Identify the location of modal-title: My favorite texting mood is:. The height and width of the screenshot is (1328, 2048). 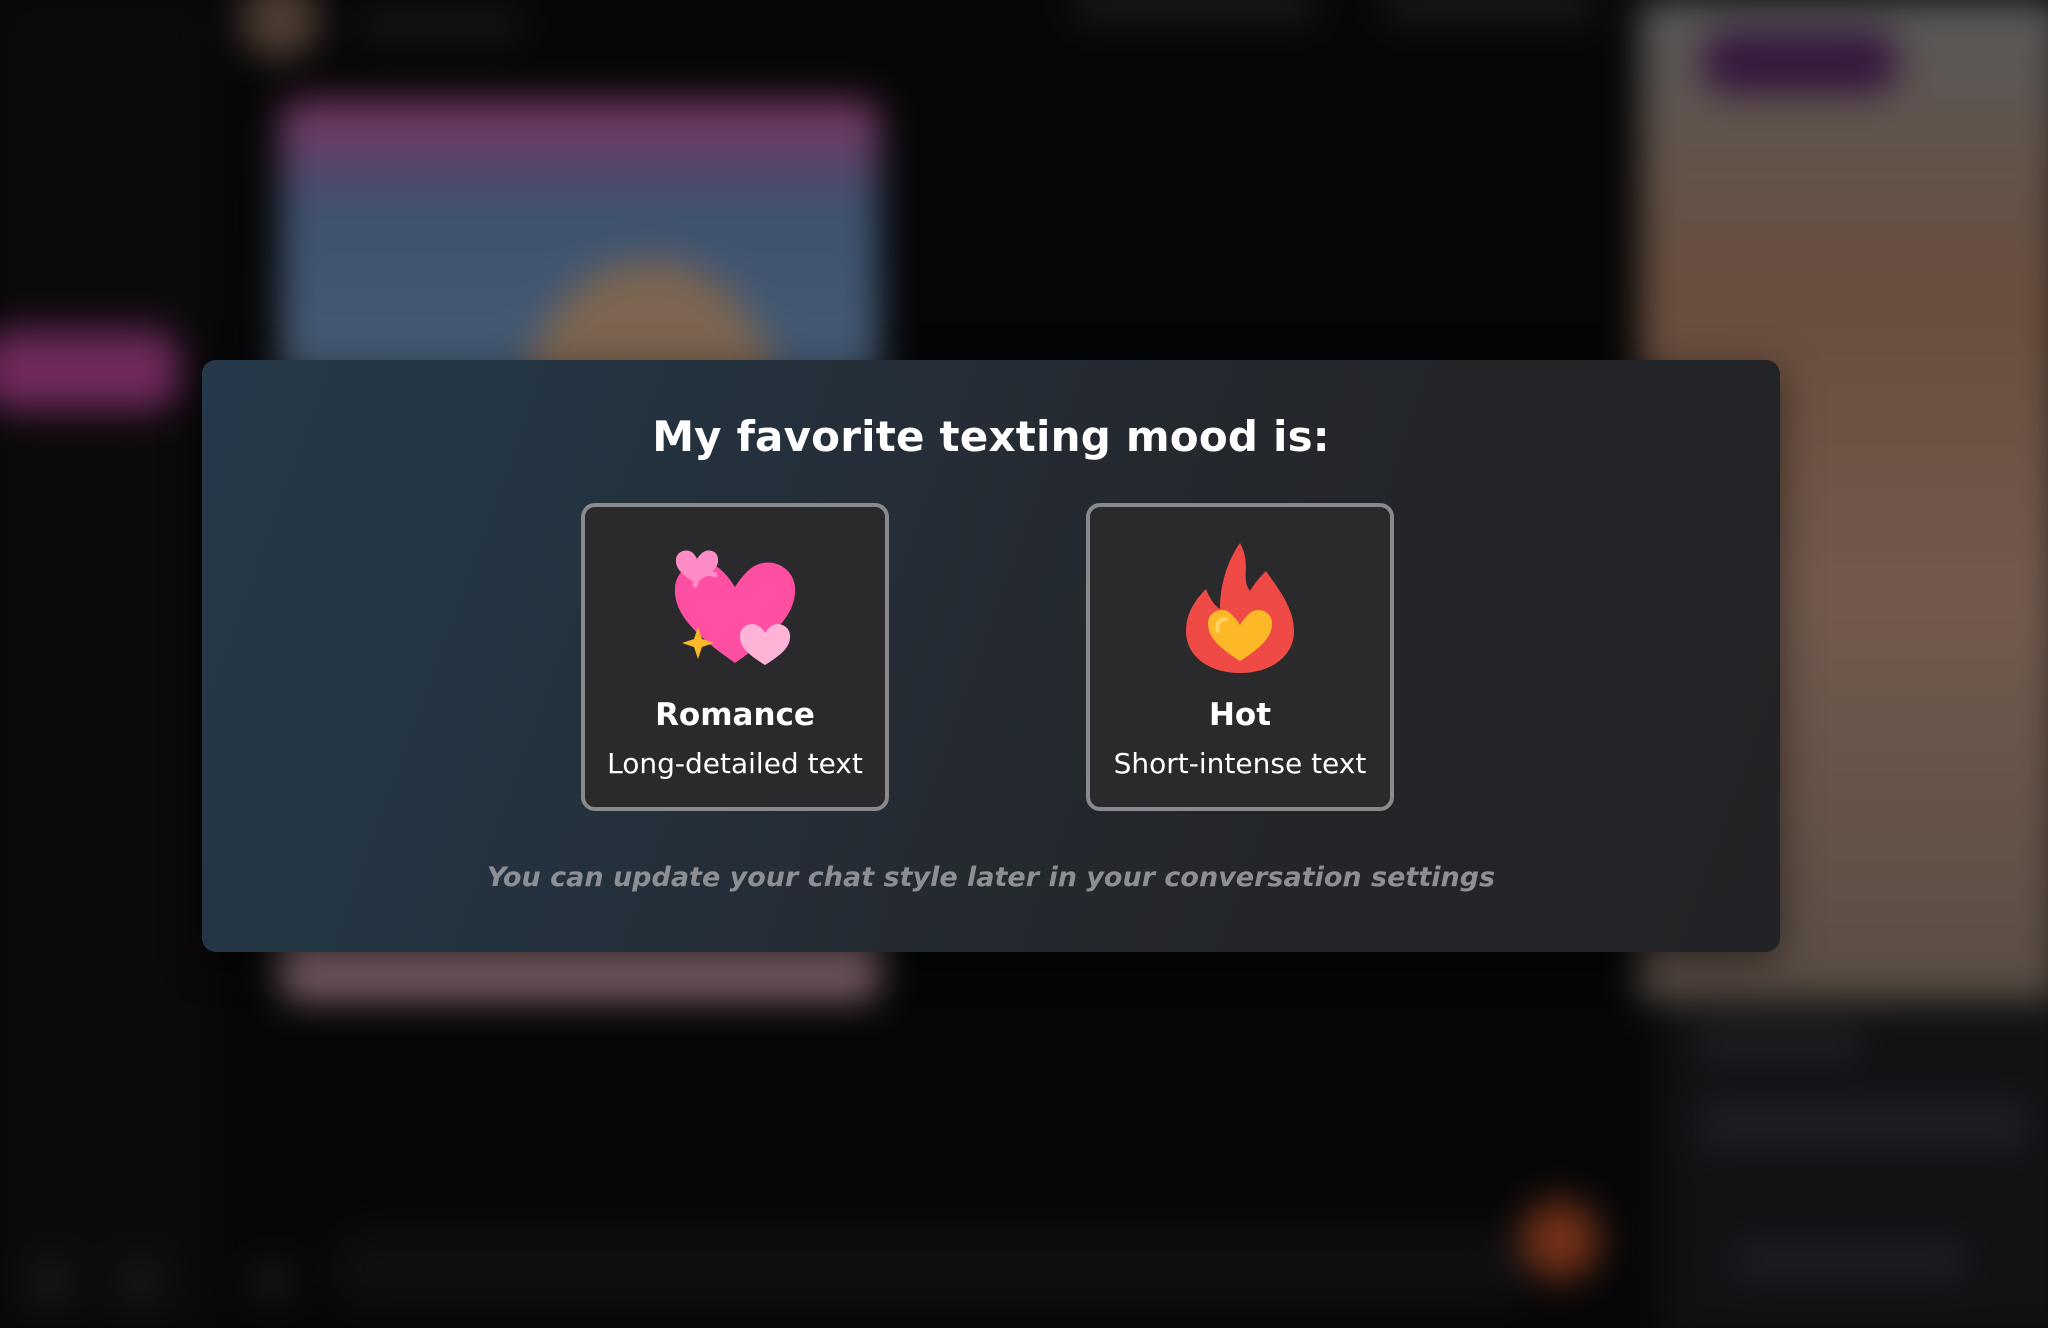
(991, 436).